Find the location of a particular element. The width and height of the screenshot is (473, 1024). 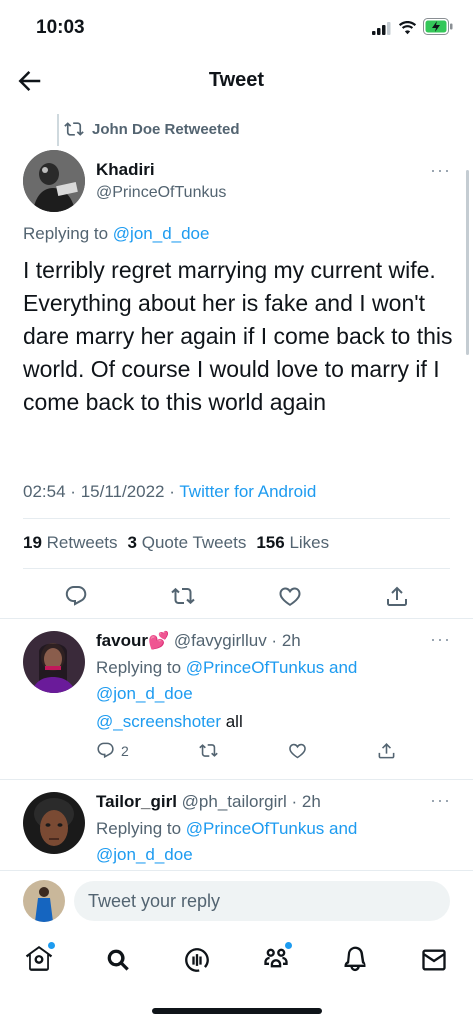

spaces-icon is located at coordinates (197, 960).